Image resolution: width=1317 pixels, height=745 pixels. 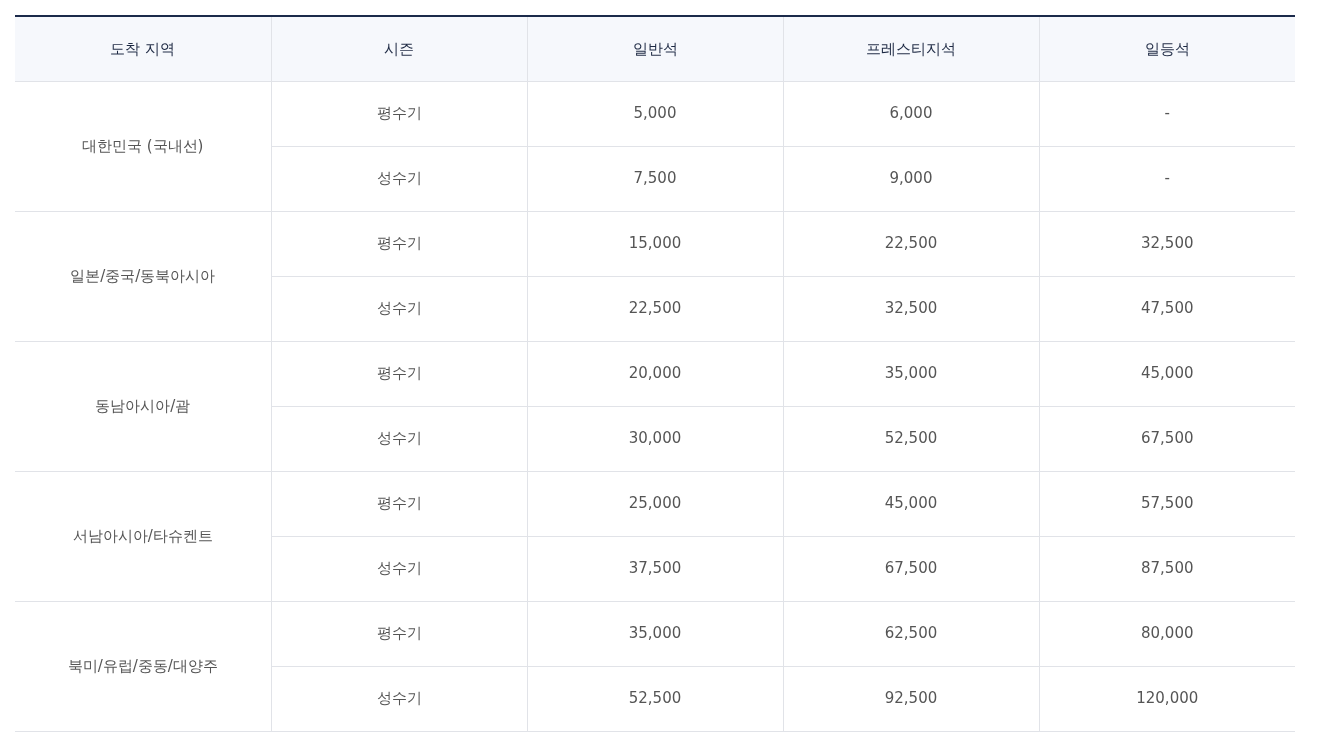 What do you see at coordinates (911, 698) in the screenshot?
I see `table-cell: 92,500` at bounding box center [911, 698].